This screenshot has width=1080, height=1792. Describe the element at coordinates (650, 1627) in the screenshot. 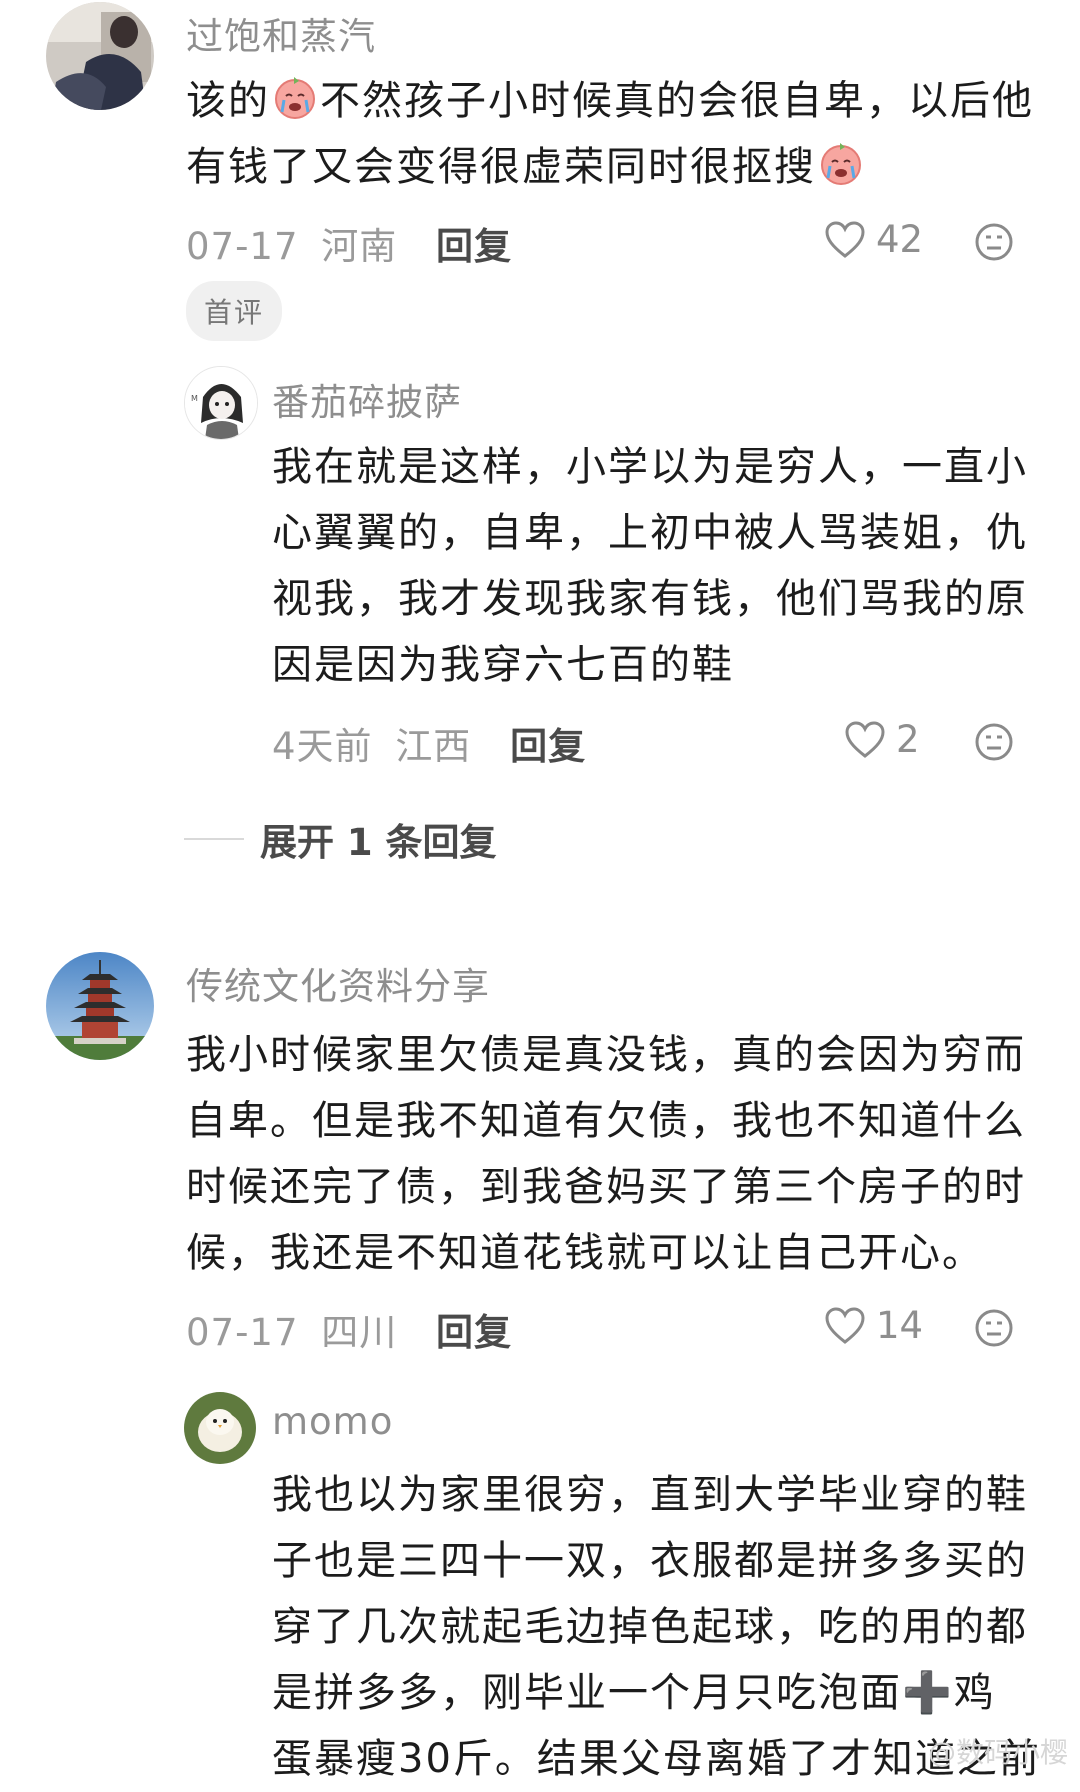

I see `reply-line: 穿了几次就起毛边掉色起球，吃的用的都` at that location.